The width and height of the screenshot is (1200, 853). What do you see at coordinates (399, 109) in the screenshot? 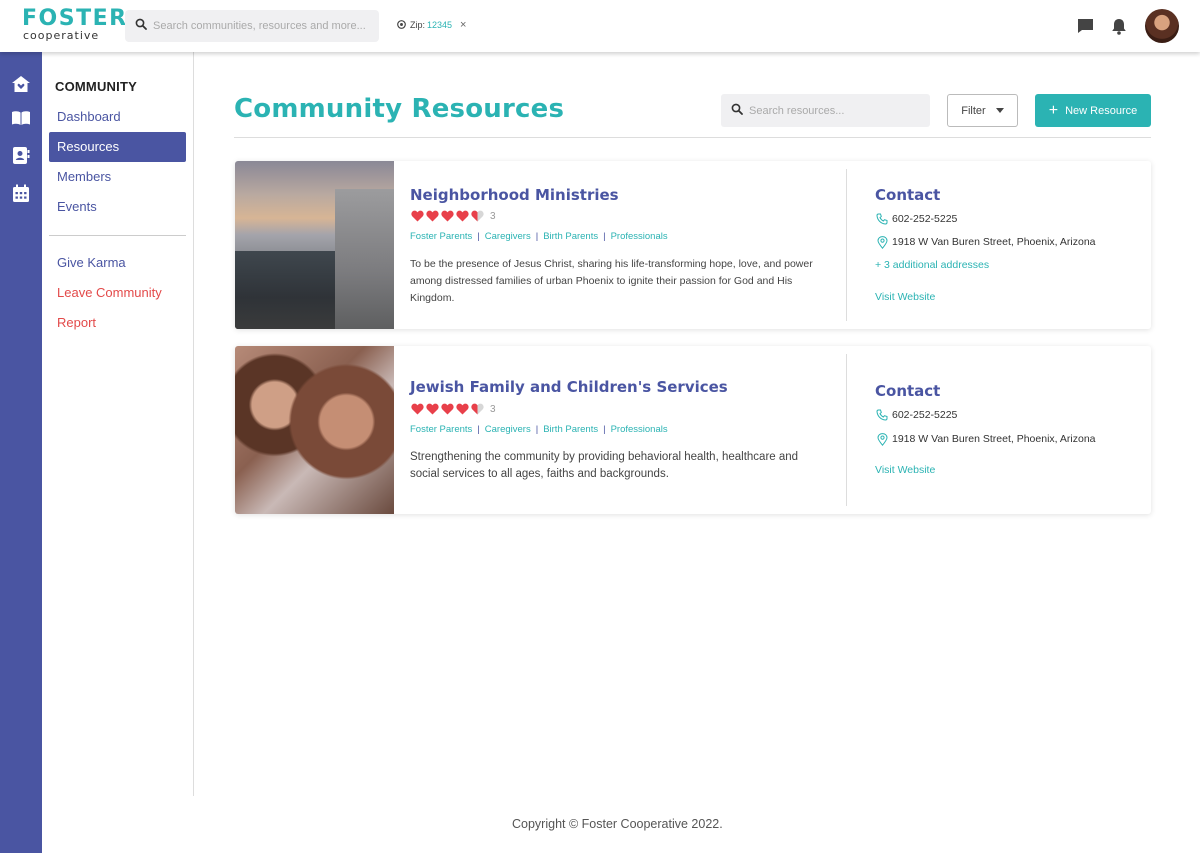
I see `page-title: Community Resources` at bounding box center [399, 109].